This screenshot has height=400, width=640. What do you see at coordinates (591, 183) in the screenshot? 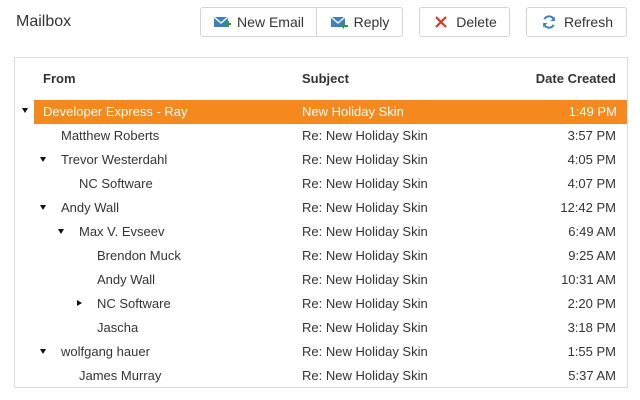
I see `row-date: 4:07 PM` at bounding box center [591, 183].